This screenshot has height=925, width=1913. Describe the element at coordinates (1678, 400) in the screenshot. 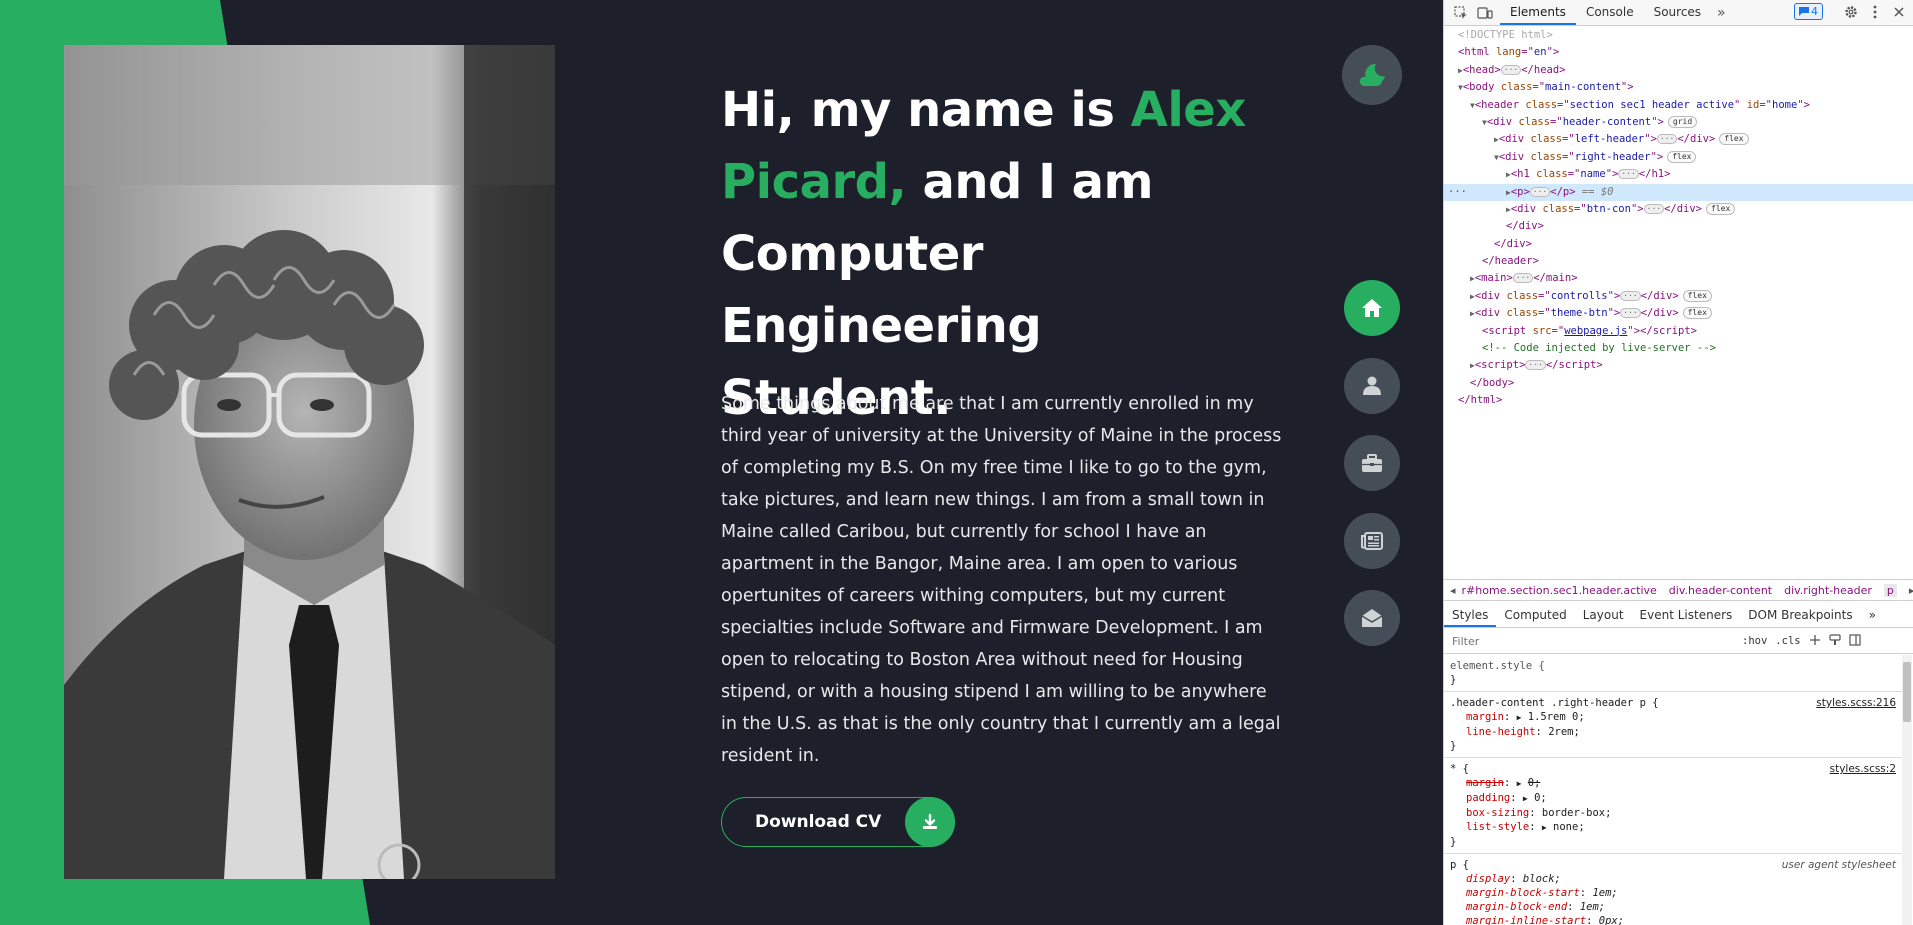

I see `dom-html-close: </html>` at that location.